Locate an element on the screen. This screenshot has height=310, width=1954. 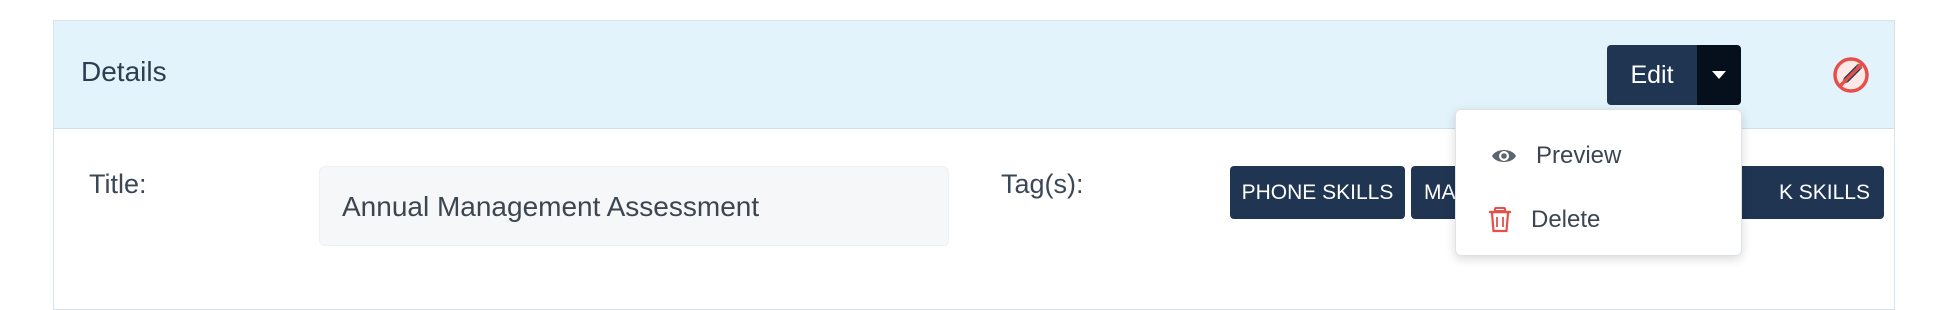
edit-split-button: Edit is located at coordinates (1674, 75).